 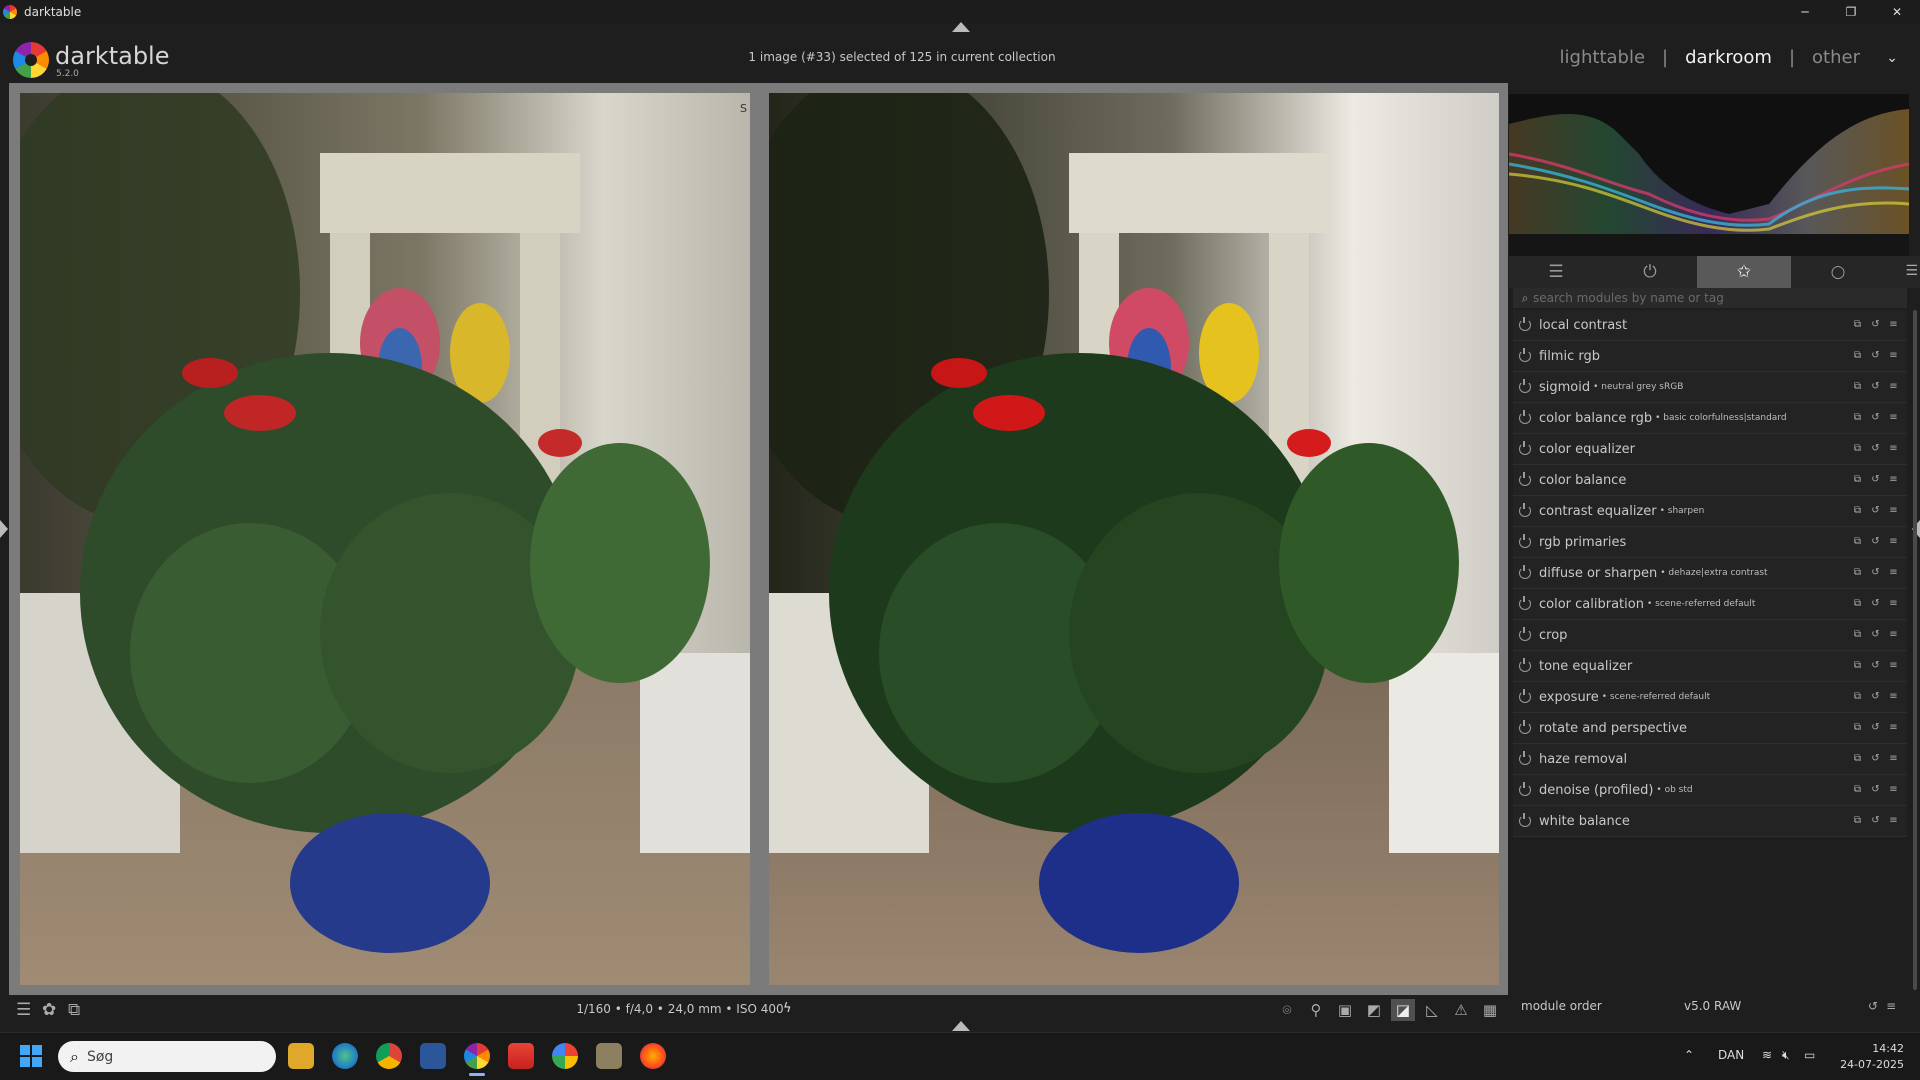 I want to click on module-denoise-profiled: denoise (profiled) • ob std ⧉ ↺ ≡, so click(x=1710, y=790).